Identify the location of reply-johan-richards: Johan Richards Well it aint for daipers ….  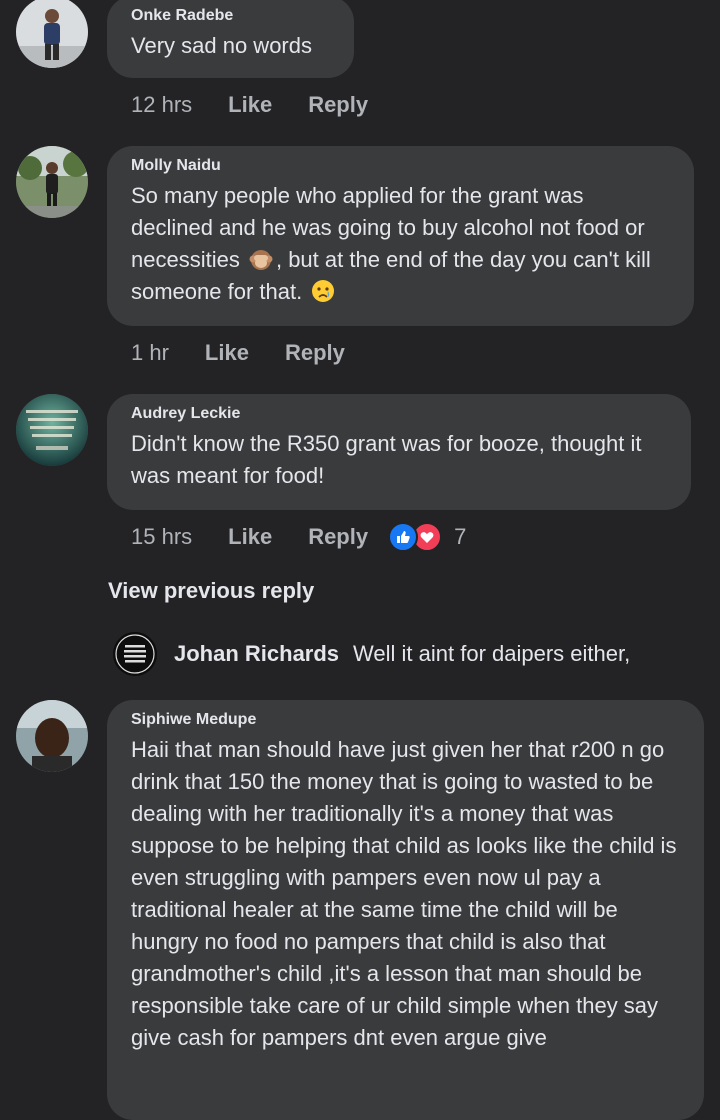
(371, 654).